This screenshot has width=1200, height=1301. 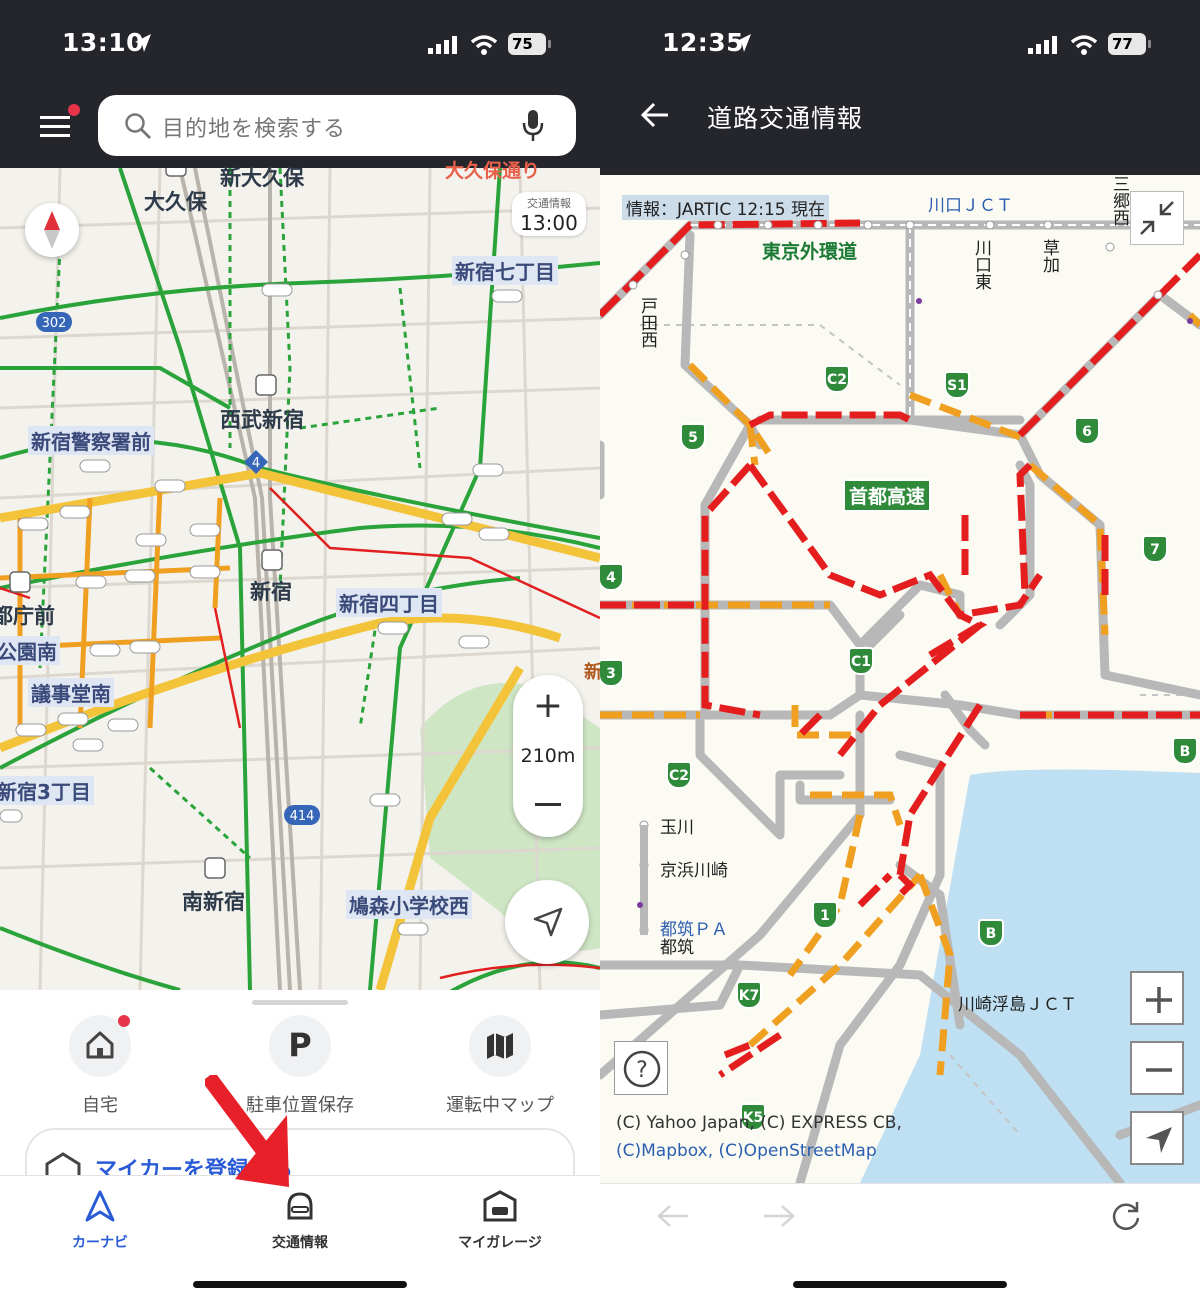 I want to click on sheet-handle, so click(x=300, y=1002).